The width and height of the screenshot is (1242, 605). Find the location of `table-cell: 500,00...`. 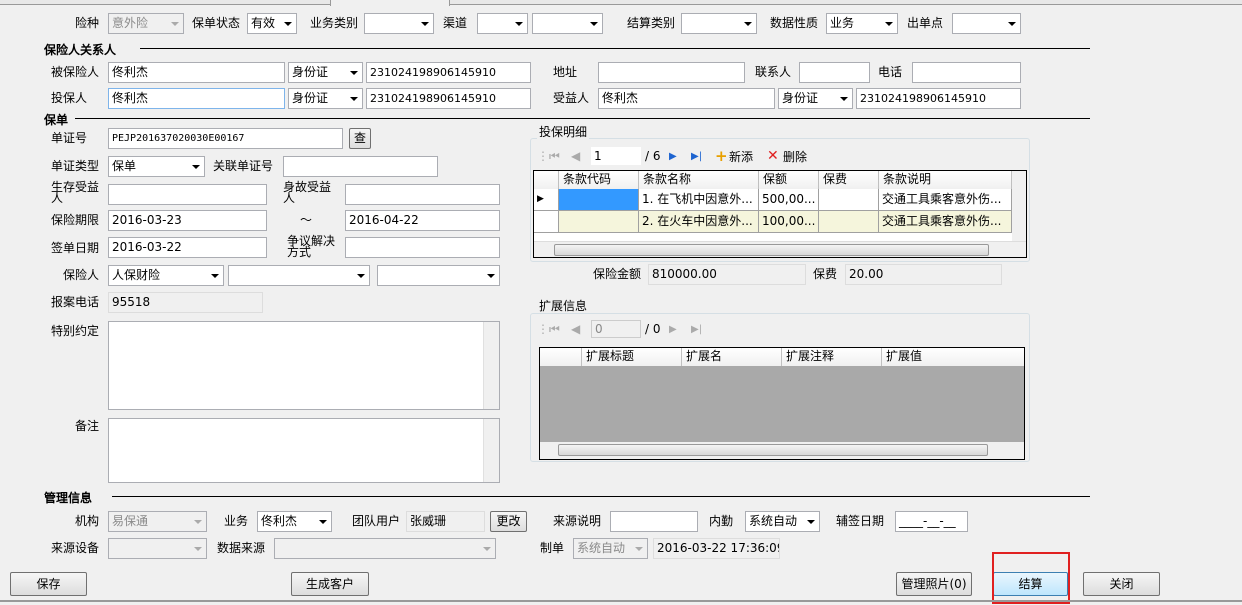

table-cell: 500,00... is located at coordinates (789, 200).